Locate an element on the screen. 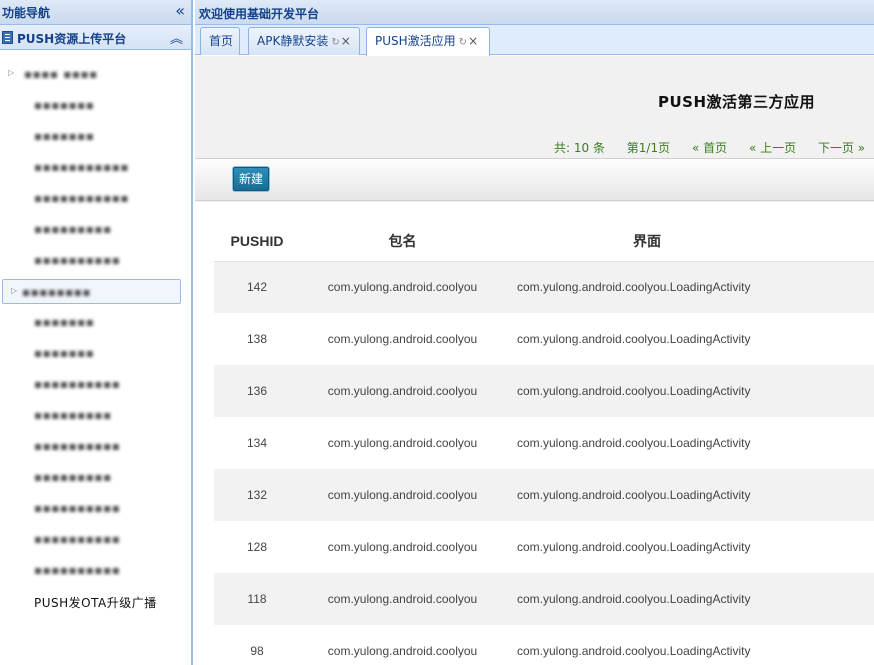  pagination: 共: 10 条 第1/1页 « 首页 « 上一页 下一页 » is located at coordinates (714, 147).